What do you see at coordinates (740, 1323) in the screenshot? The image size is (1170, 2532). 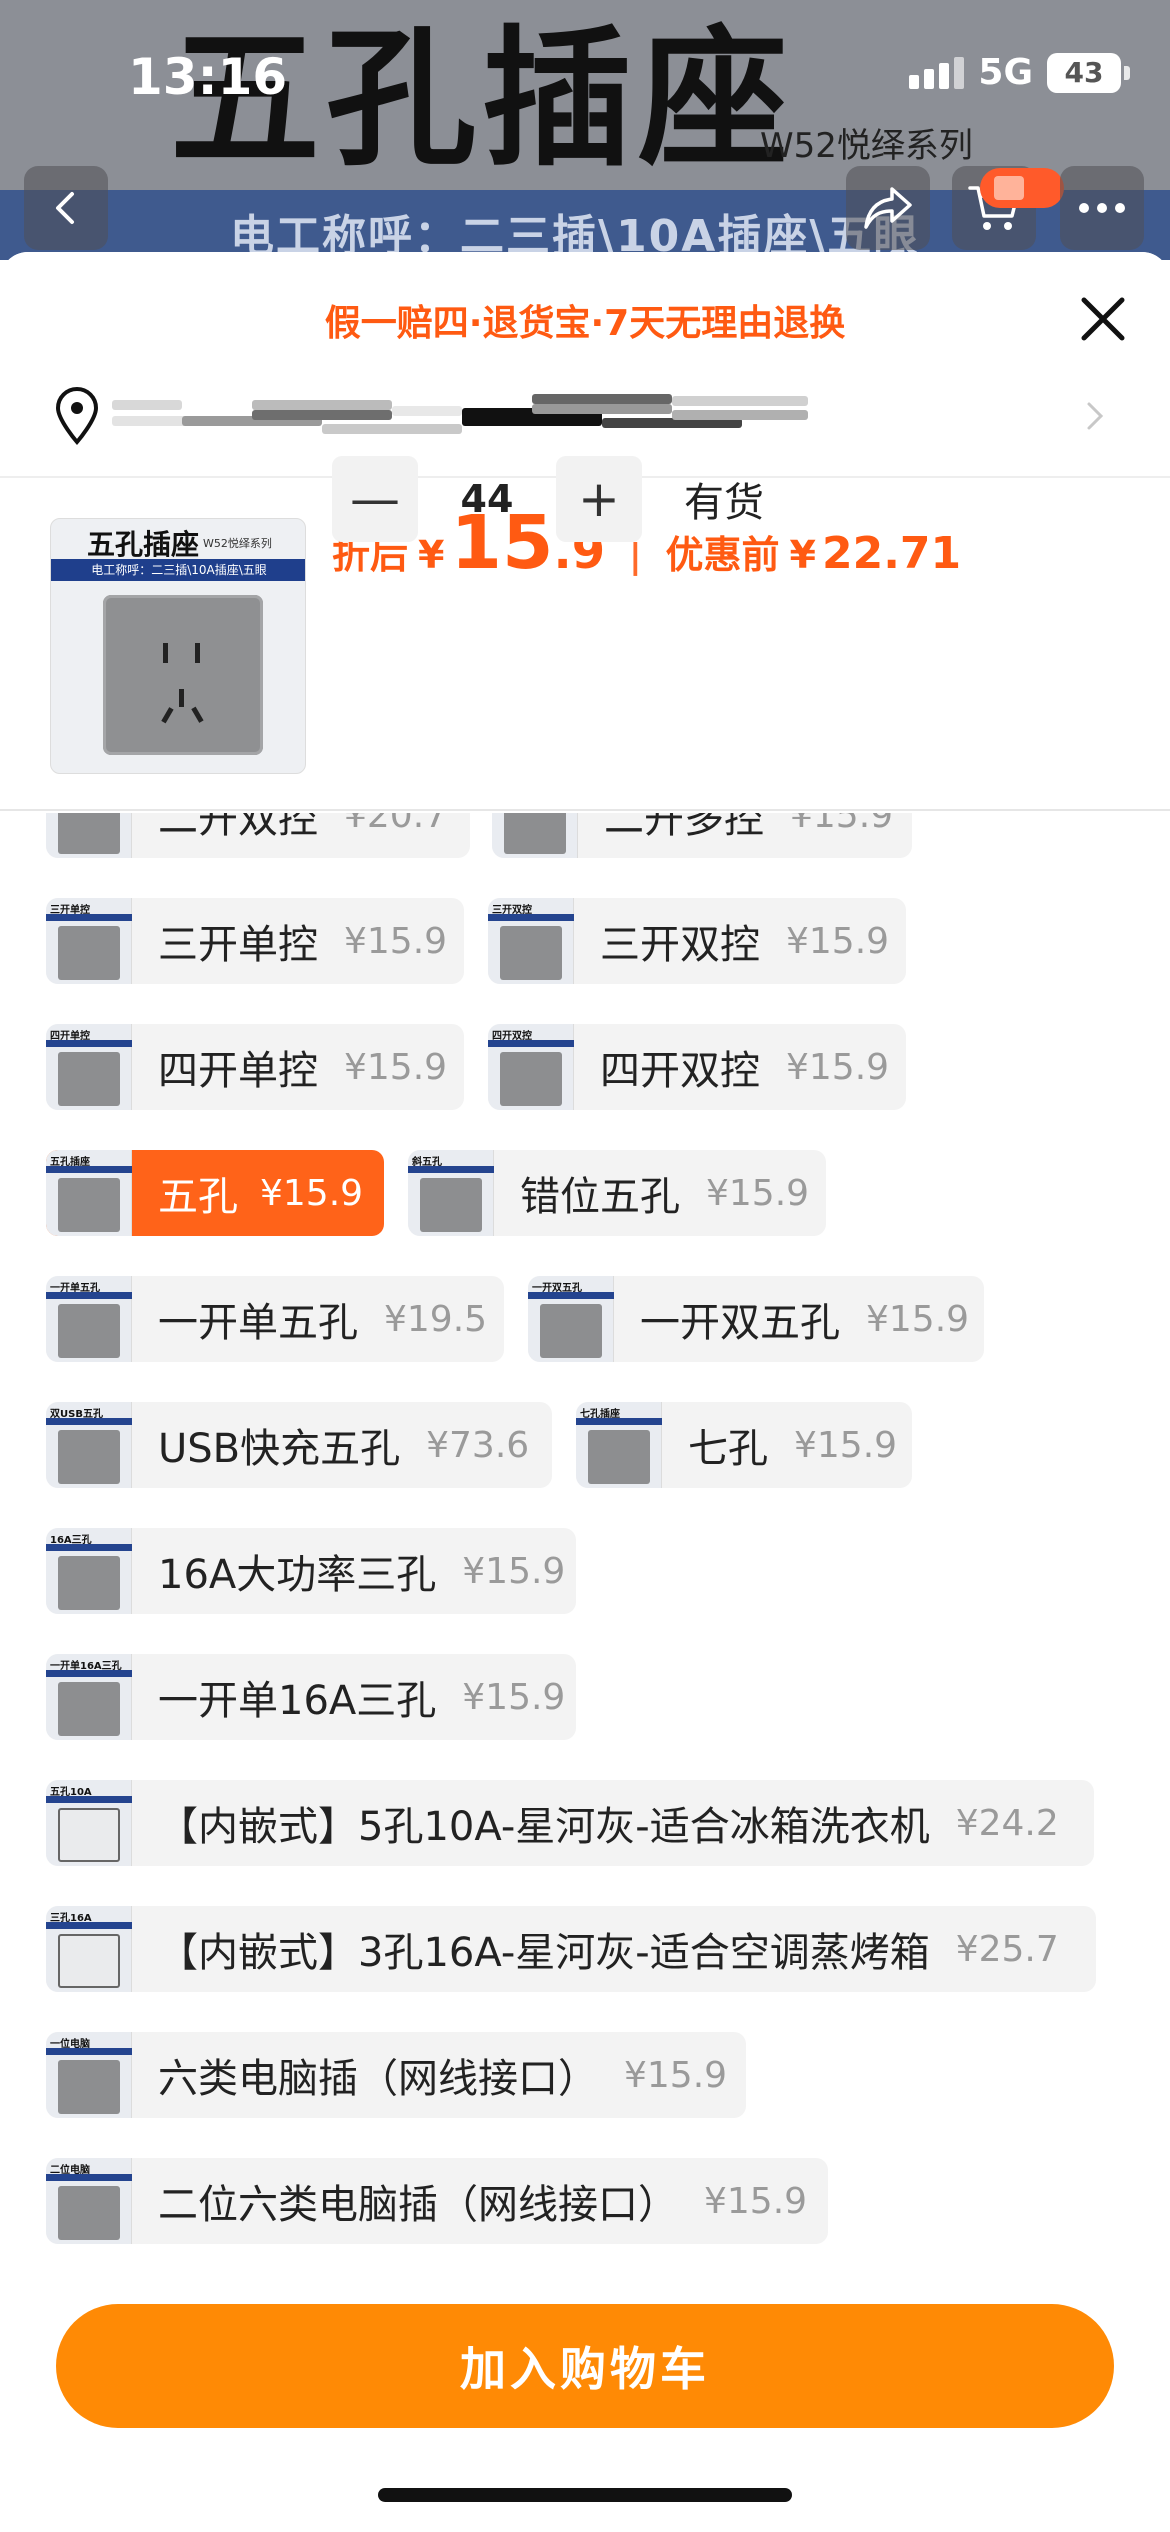 I see `variant-name: 一开双五孔` at bounding box center [740, 1323].